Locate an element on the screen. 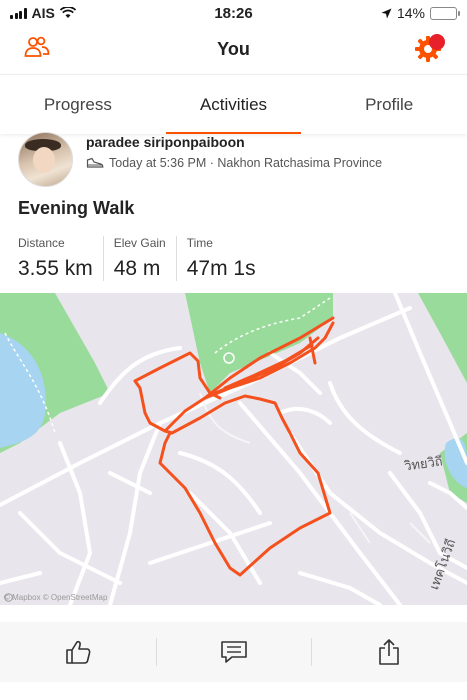  comment-button is located at coordinates (233, 652).